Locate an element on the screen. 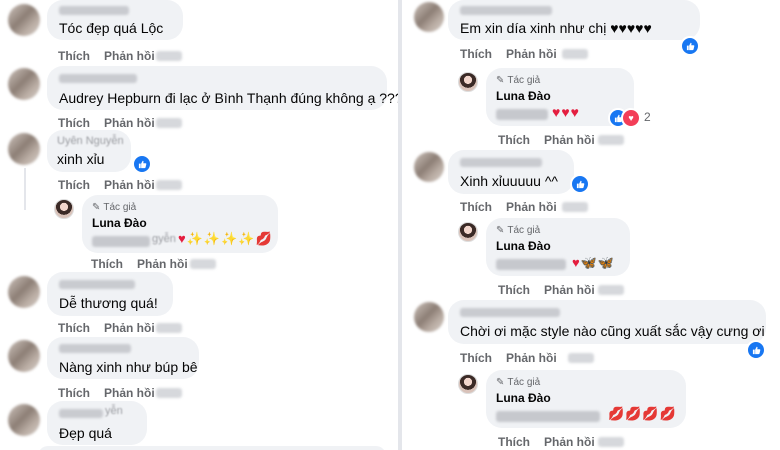 This screenshot has width=780, height=450. comment-text: xinh xỉu is located at coordinates (81, 159).